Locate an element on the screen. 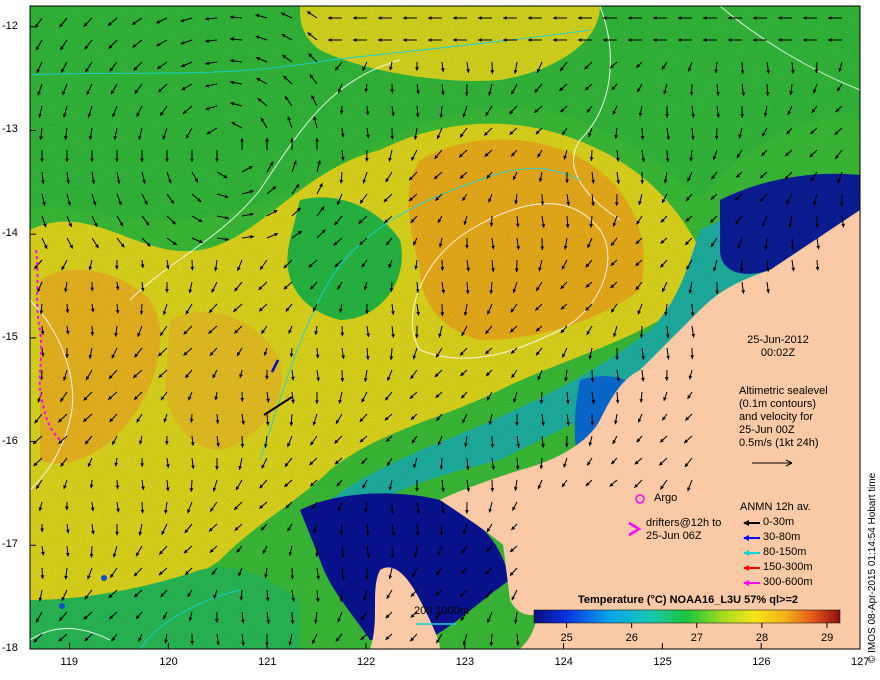 This screenshot has width=880, height=680. anmn-item: 150-300m is located at coordinates (788, 567).